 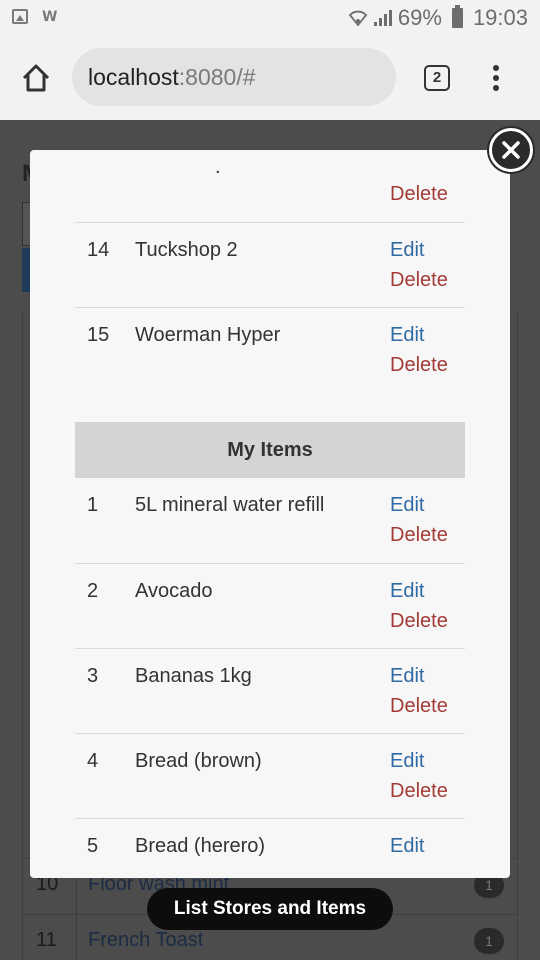 What do you see at coordinates (270, 450) in the screenshot?
I see `section-header-my-items: My Items` at bounding box center [270, 450].